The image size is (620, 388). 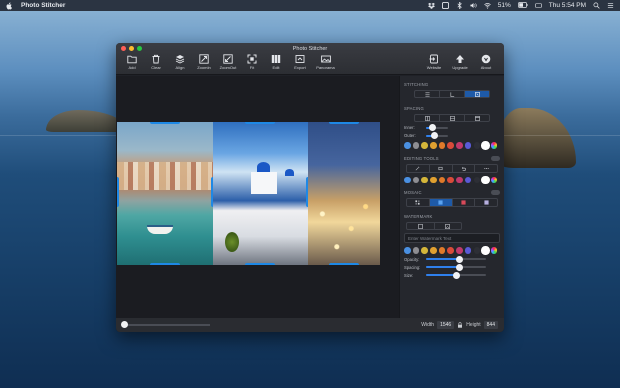 I want to click on mosaic-blur-option, so click(x=441, y=202).